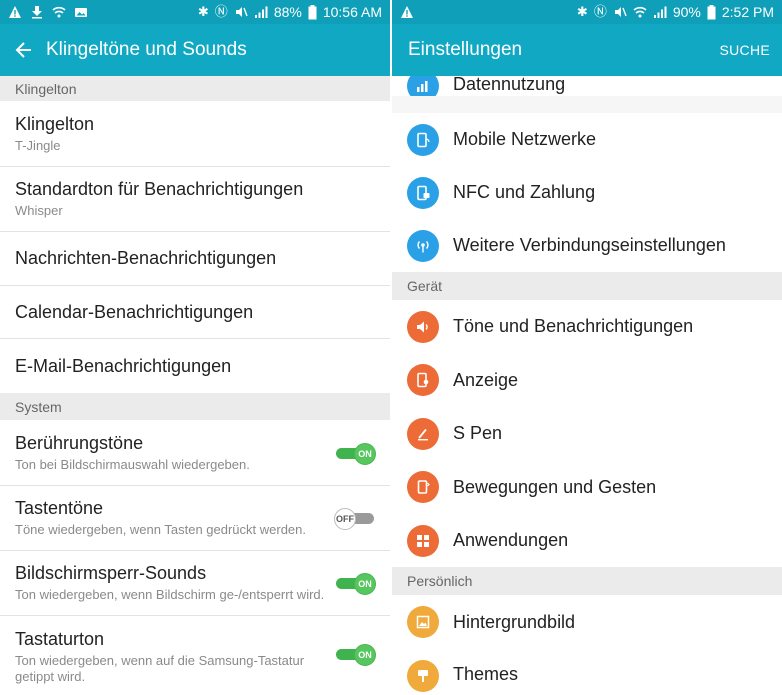 The width and height of the screenshot is (782, 695). Describe the element at coordinates (195, 134) in the screenshot. I see `klingelton-row: Klingelton T-Jingle` at that location.